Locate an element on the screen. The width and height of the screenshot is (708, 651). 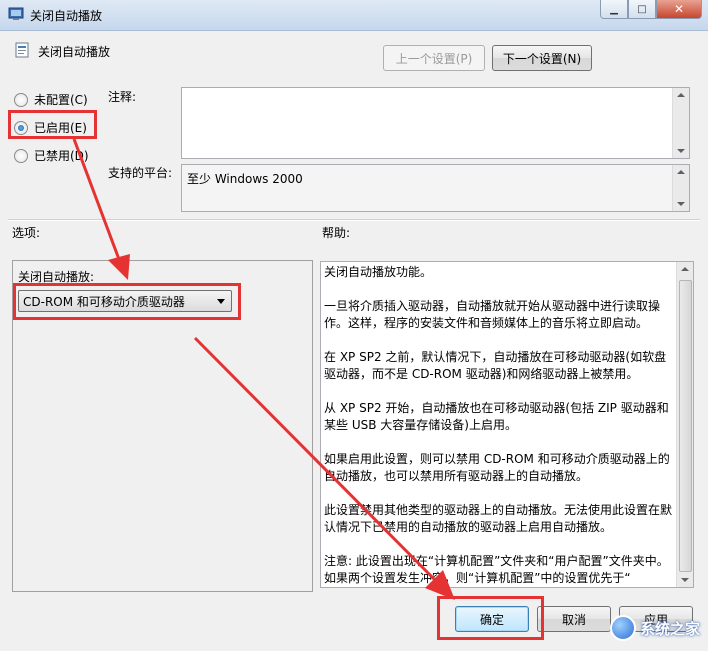
radio-disabled-circle is located at coordinates (21, 155).